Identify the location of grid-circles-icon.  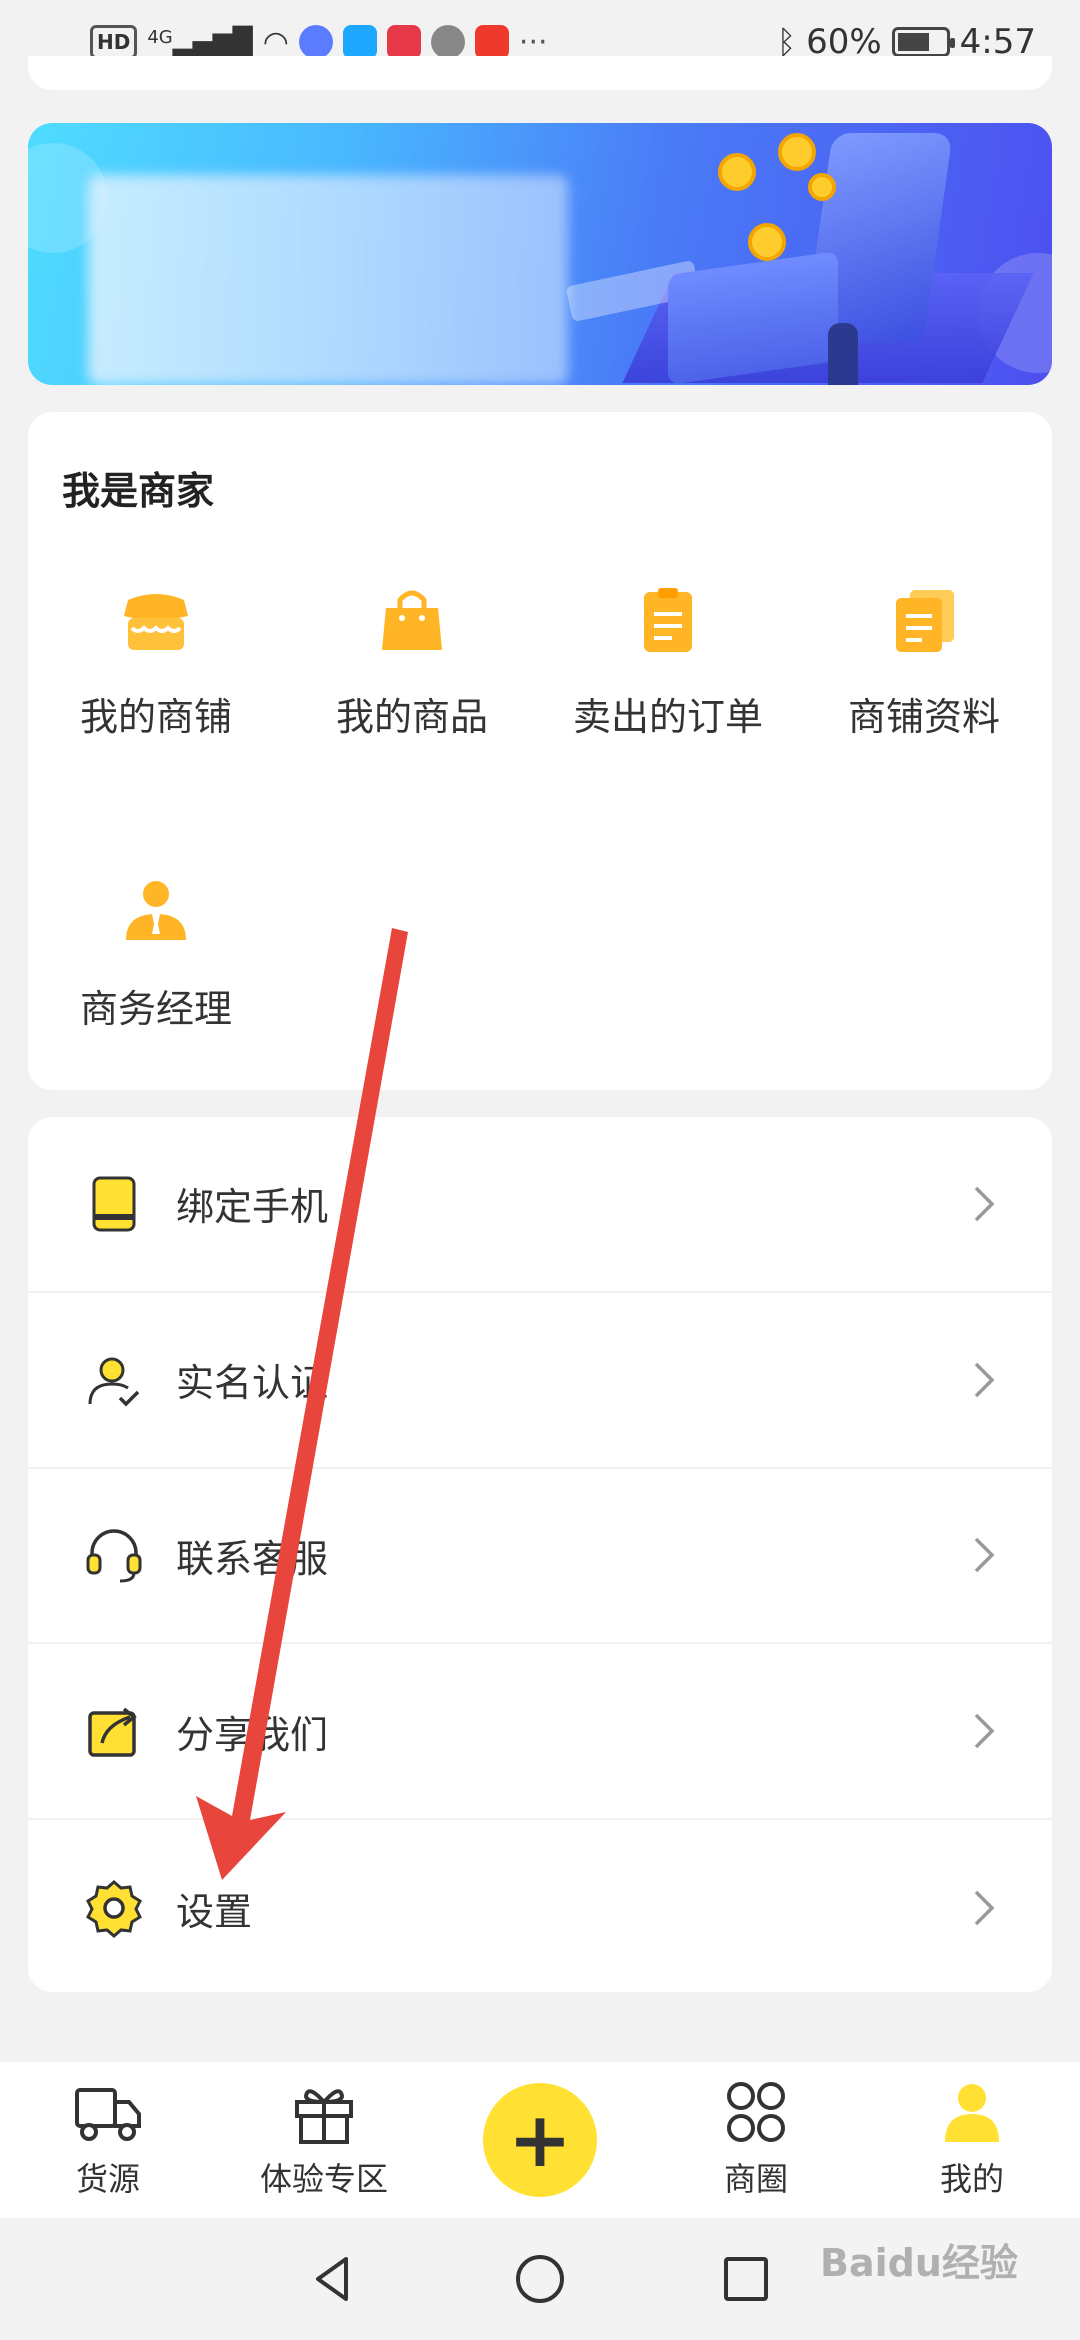
(756, 2112).